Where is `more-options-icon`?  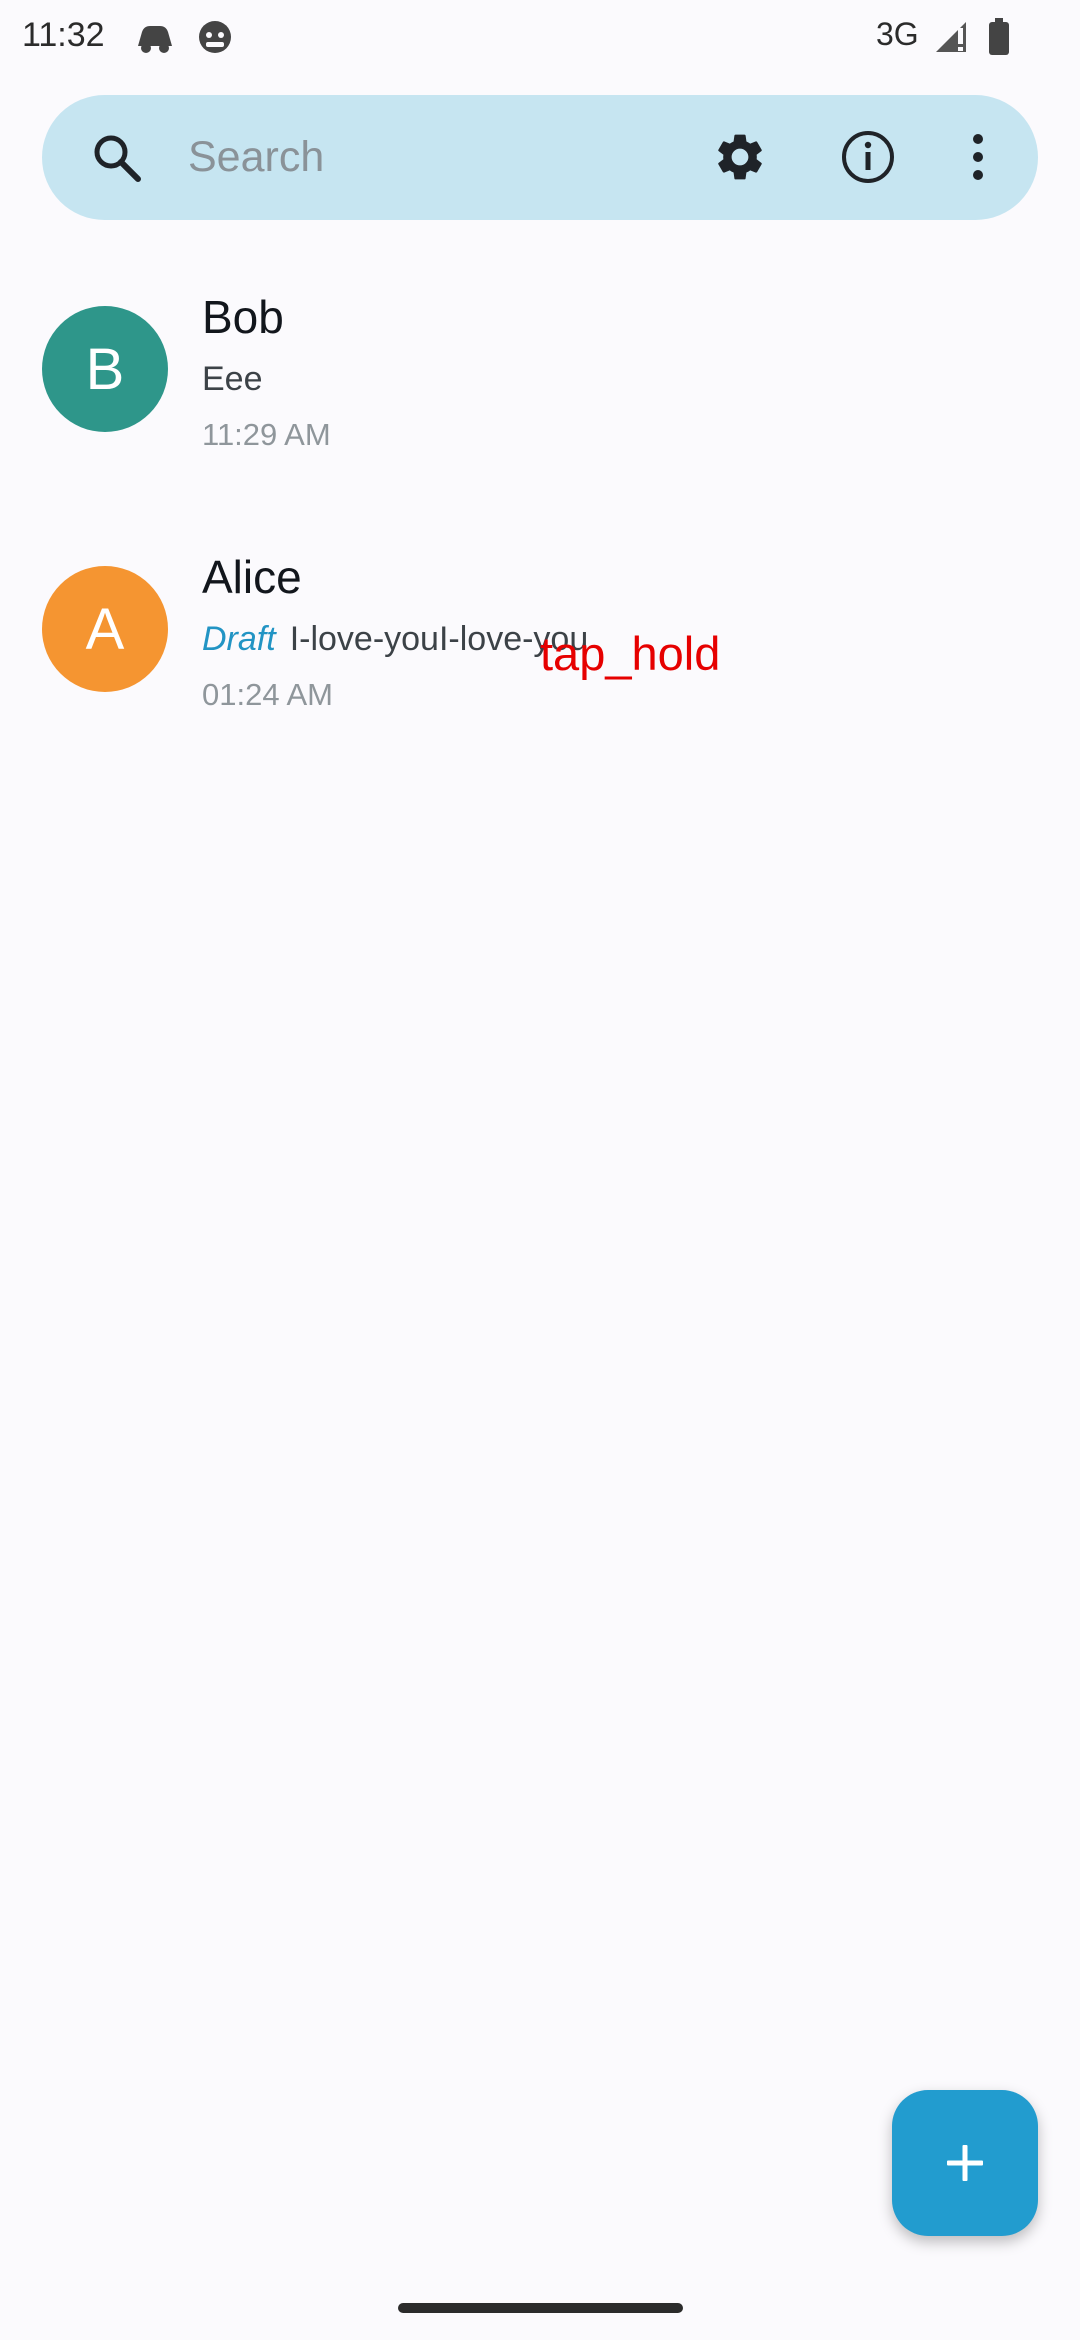 more-options-icon is located at coordinates (978, 157).